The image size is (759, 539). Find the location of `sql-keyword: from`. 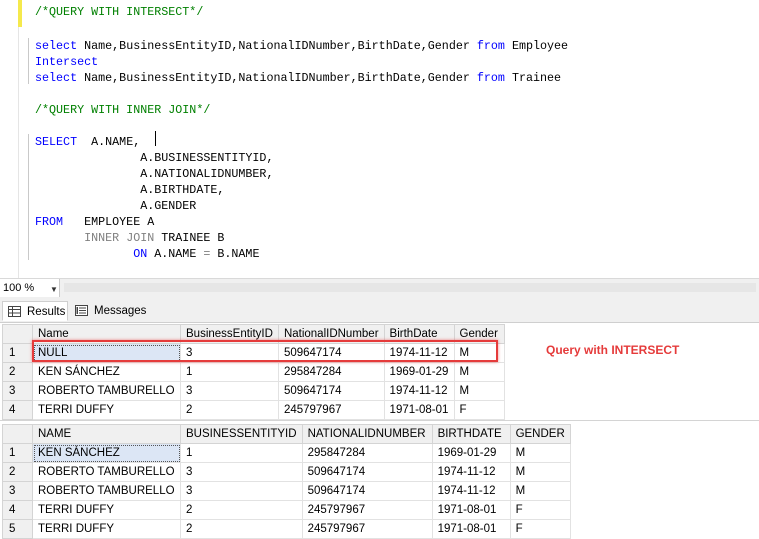

sql-keyword: from is located at coordinates (490, 46).